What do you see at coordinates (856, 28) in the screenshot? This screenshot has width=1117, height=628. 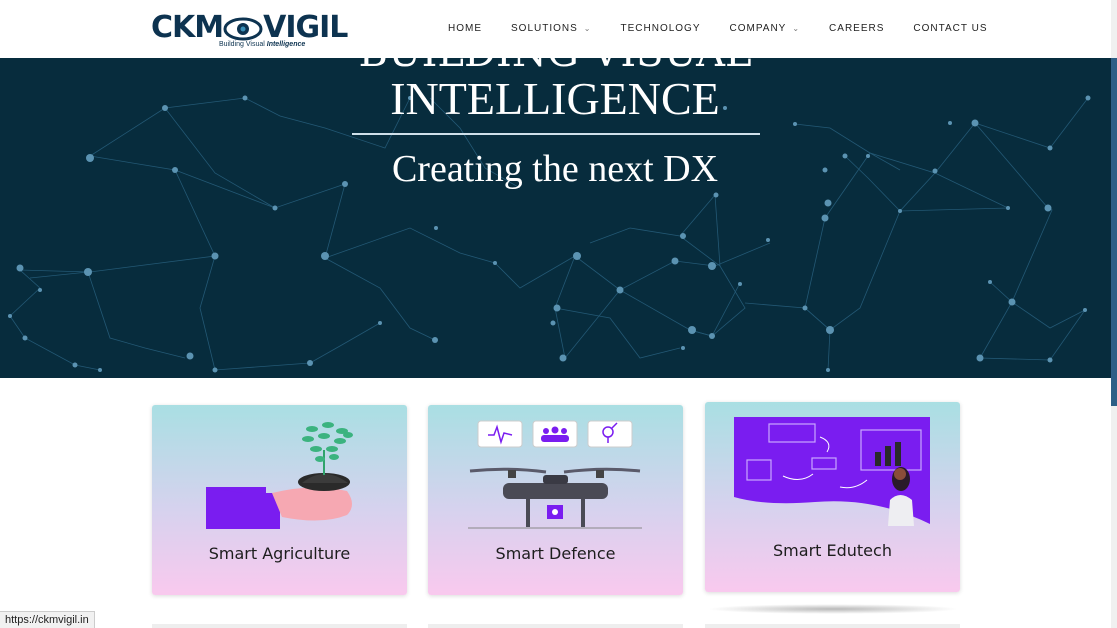 I see `nav-careers: CAREERS` at bounding box center [856, 28].